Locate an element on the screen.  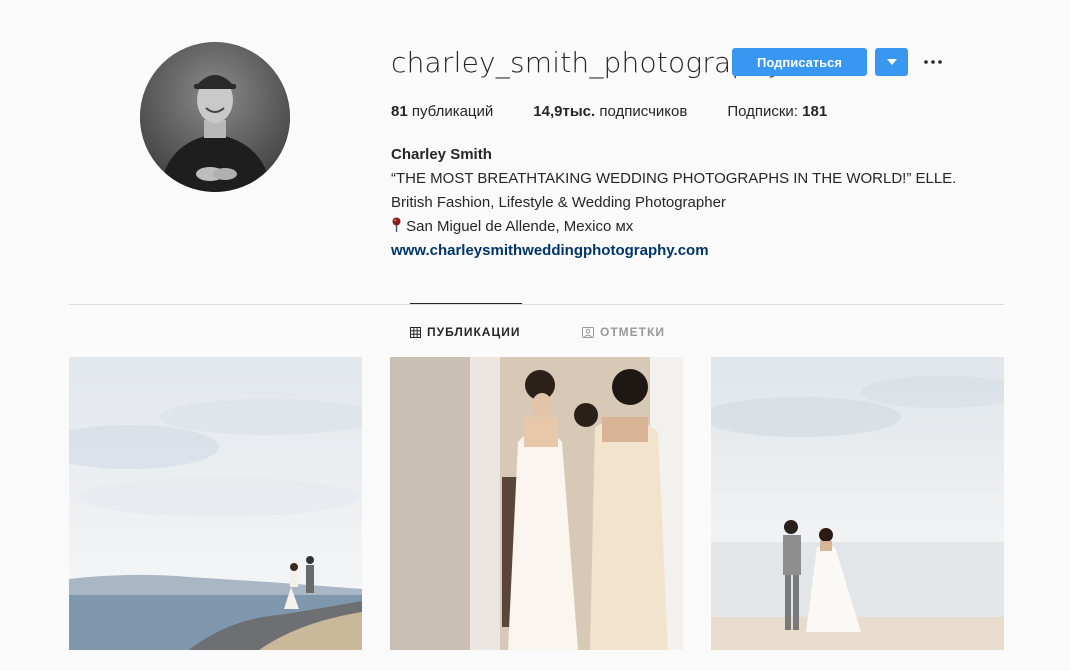
bio-location: San Miguel de Allende, Mexico мх is located at coordinates (673, 227).